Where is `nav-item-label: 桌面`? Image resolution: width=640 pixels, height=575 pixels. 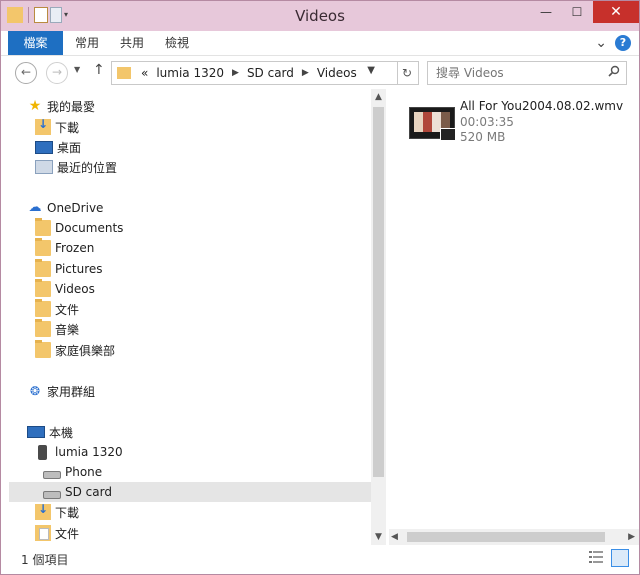 nav-item-label: 桌面 is located at coordinates (69, 147).